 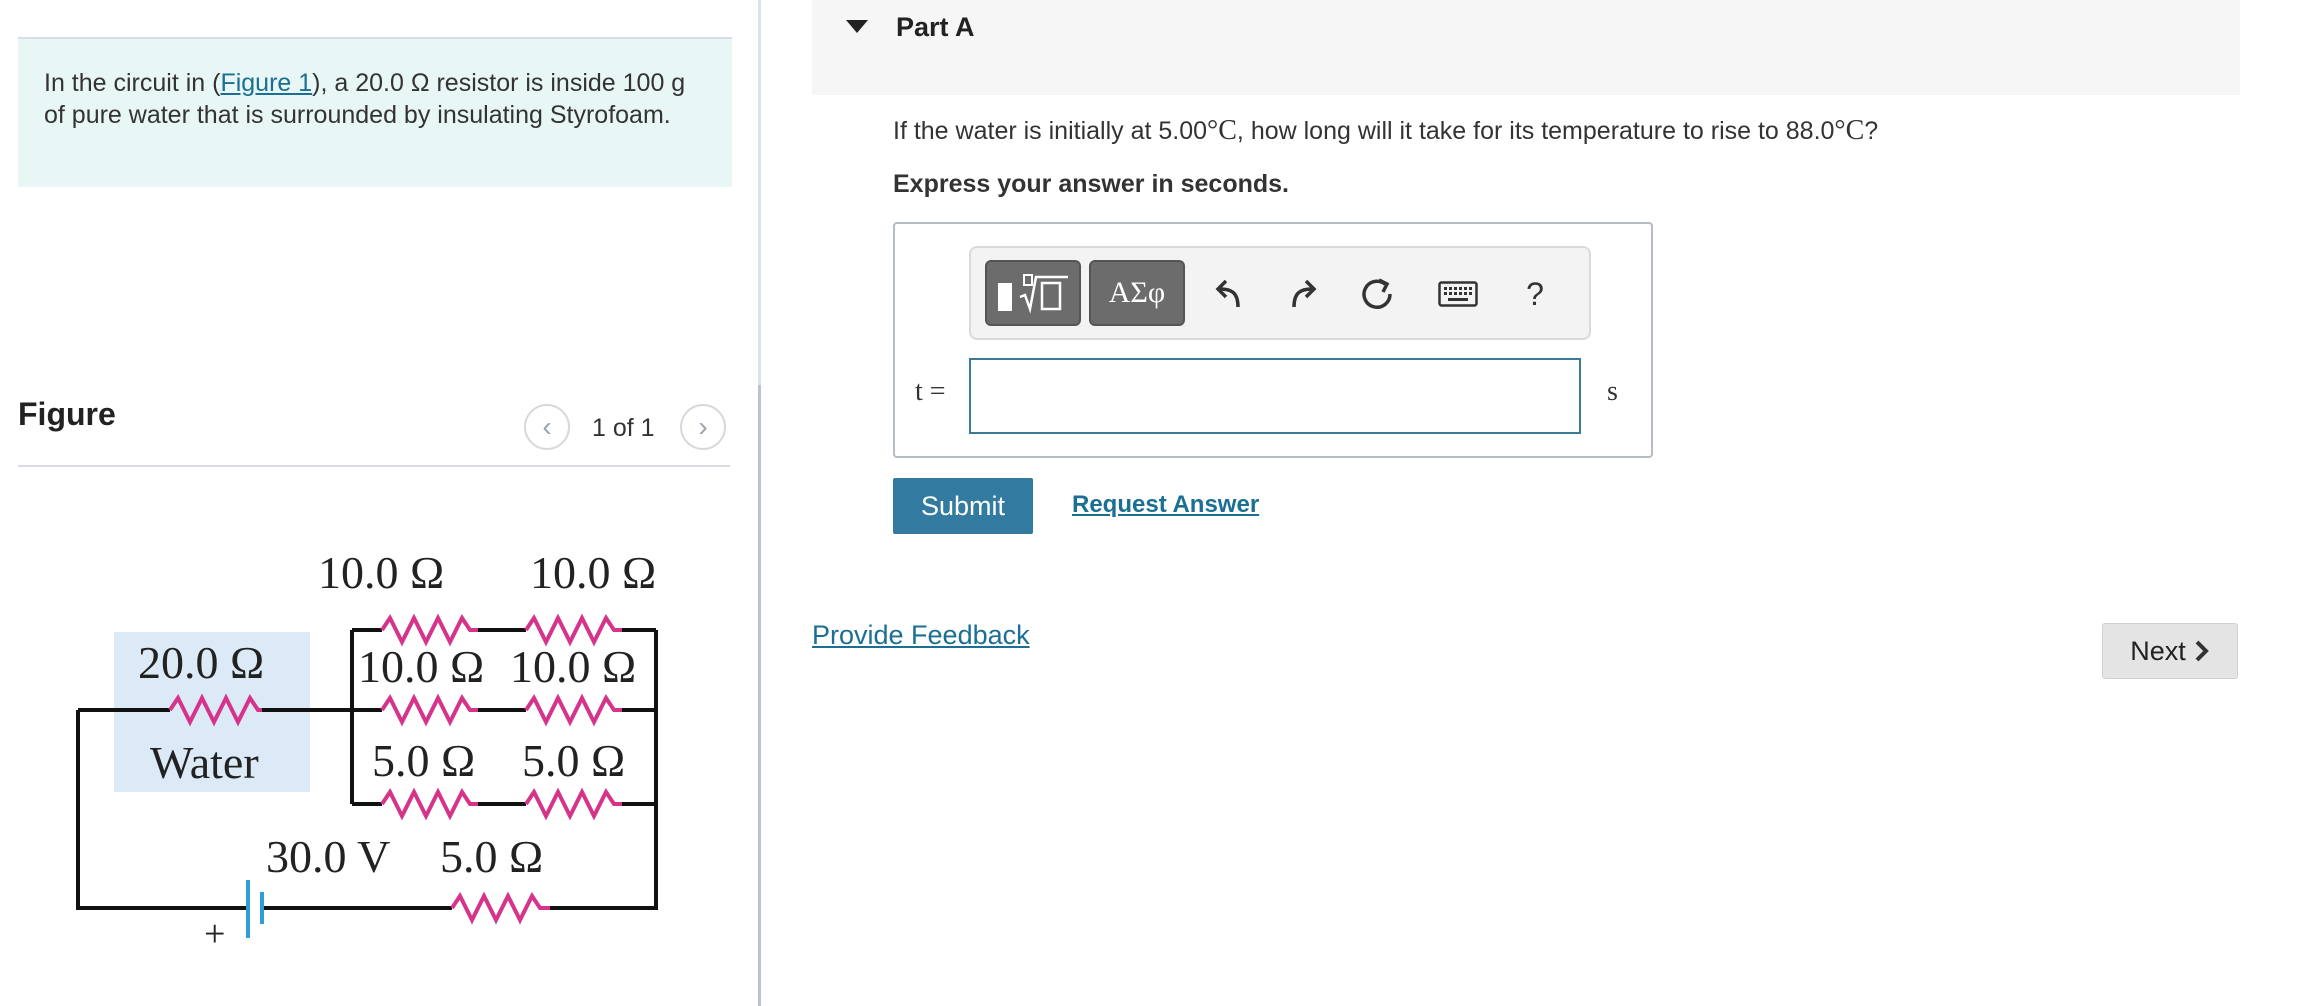 What do you see at coordinates (374, 466) in the screenshot?
I see `figure-divider` at bounding box center [374, 466].